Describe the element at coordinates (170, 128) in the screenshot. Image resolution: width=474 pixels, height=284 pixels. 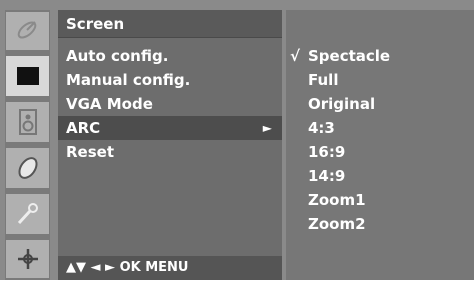
I see `menu-item-arc: ARC ►` at that location.